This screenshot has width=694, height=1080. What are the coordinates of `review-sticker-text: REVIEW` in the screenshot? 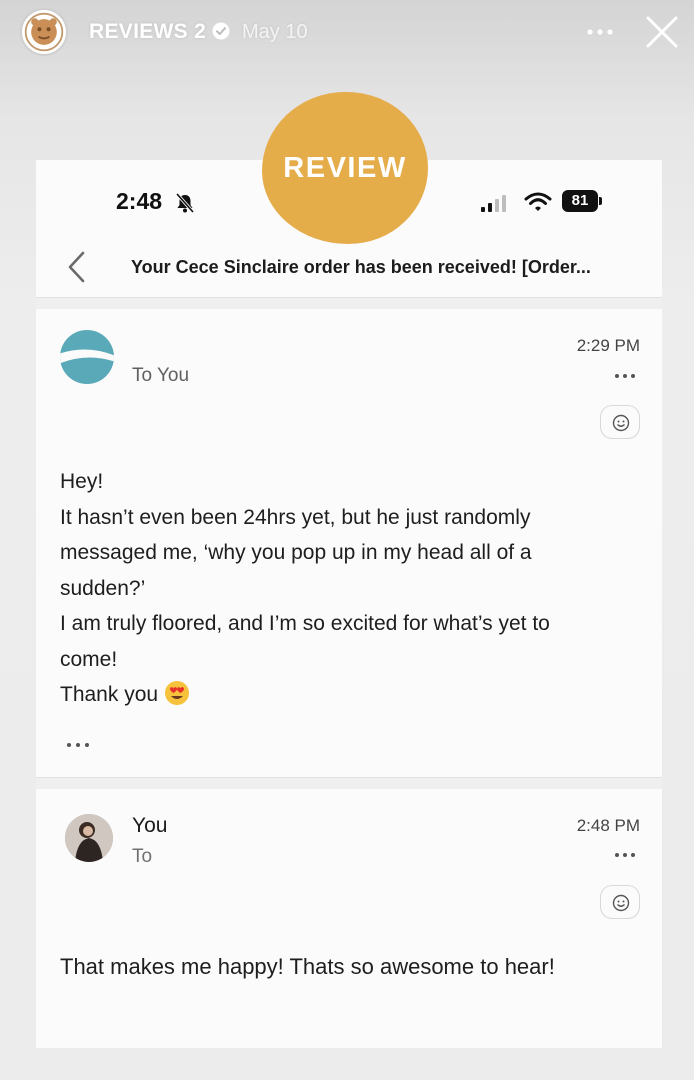 It's located at (345, 168).